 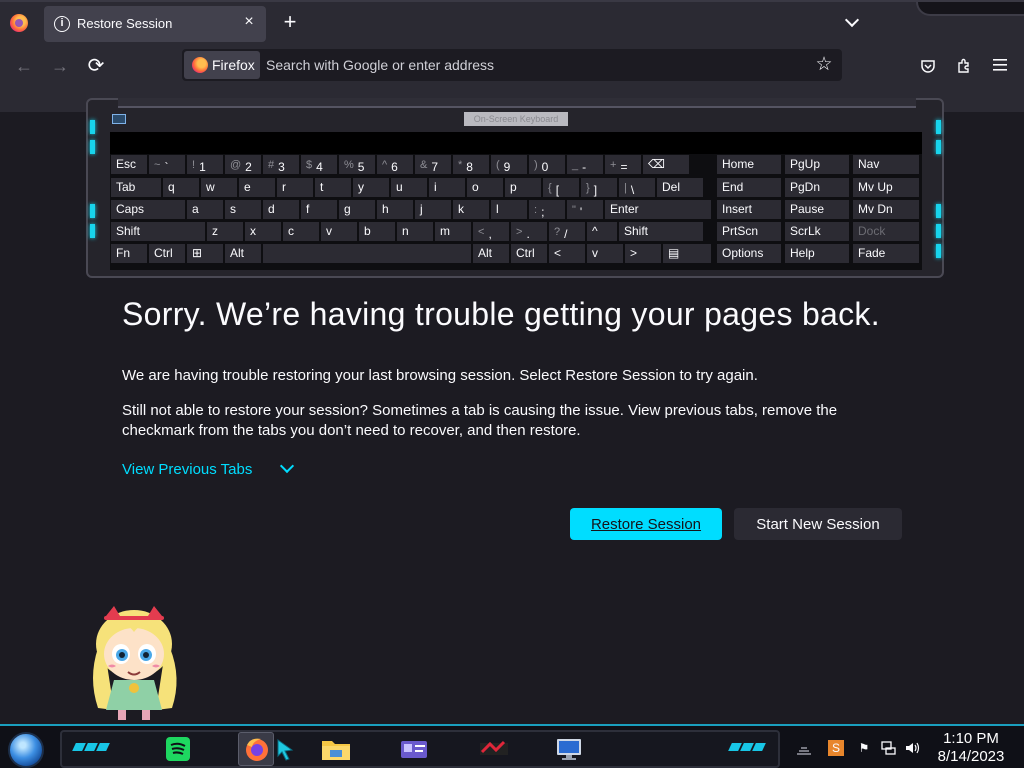 I want to click on osk-titlebar: On-Screen Keyboard, so click(x=516, y=121).